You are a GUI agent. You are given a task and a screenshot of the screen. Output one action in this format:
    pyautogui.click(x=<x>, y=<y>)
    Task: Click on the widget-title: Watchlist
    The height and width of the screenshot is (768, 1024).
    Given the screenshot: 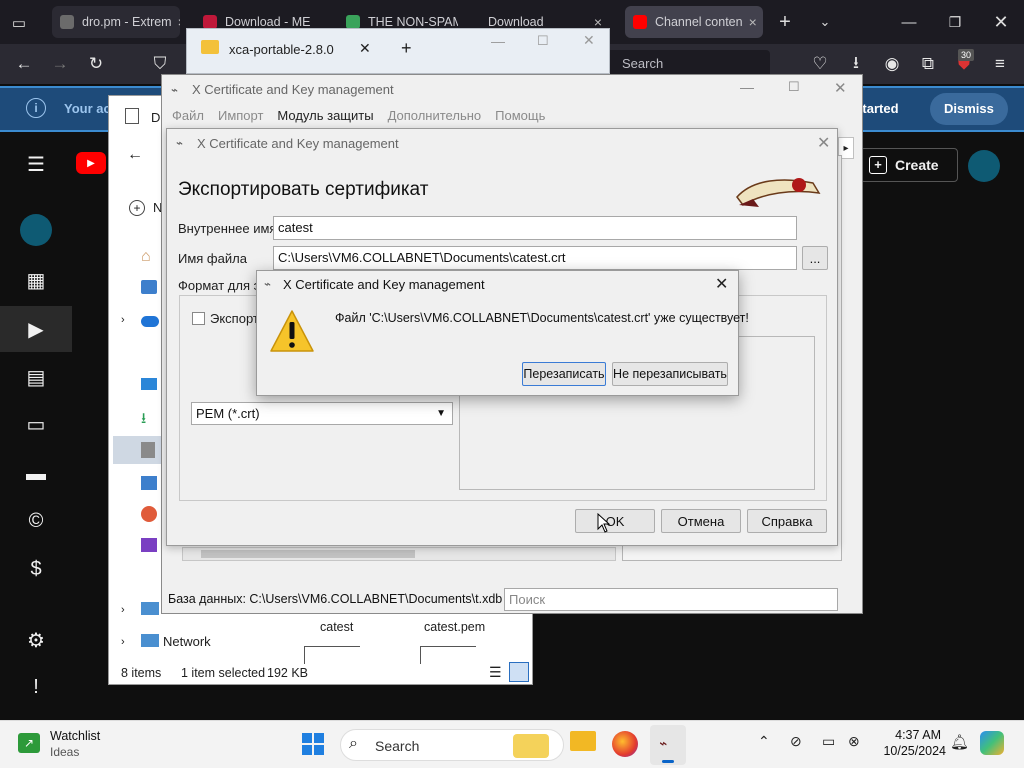 What is the action you would take?
    pyautogui.click(x=75, y=736)
    